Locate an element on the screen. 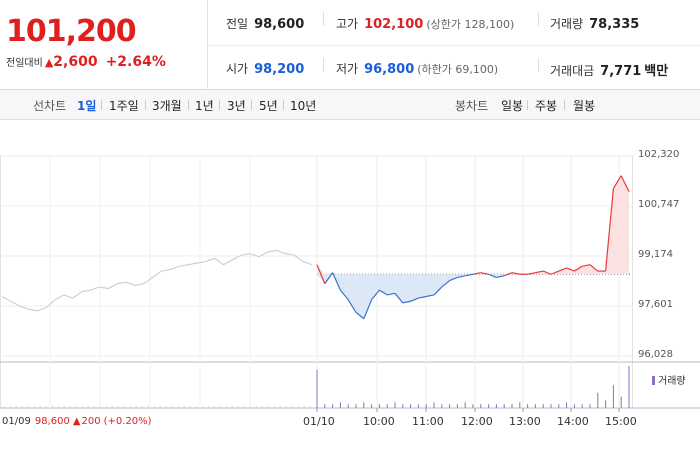  price-box: 101,200 전일대비 ▲2,600 +2.64% is located at coordinates (104, 45).